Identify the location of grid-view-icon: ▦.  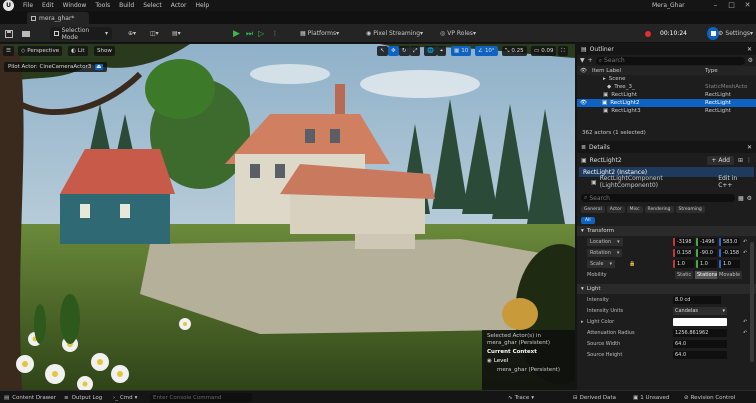
(741, 198).